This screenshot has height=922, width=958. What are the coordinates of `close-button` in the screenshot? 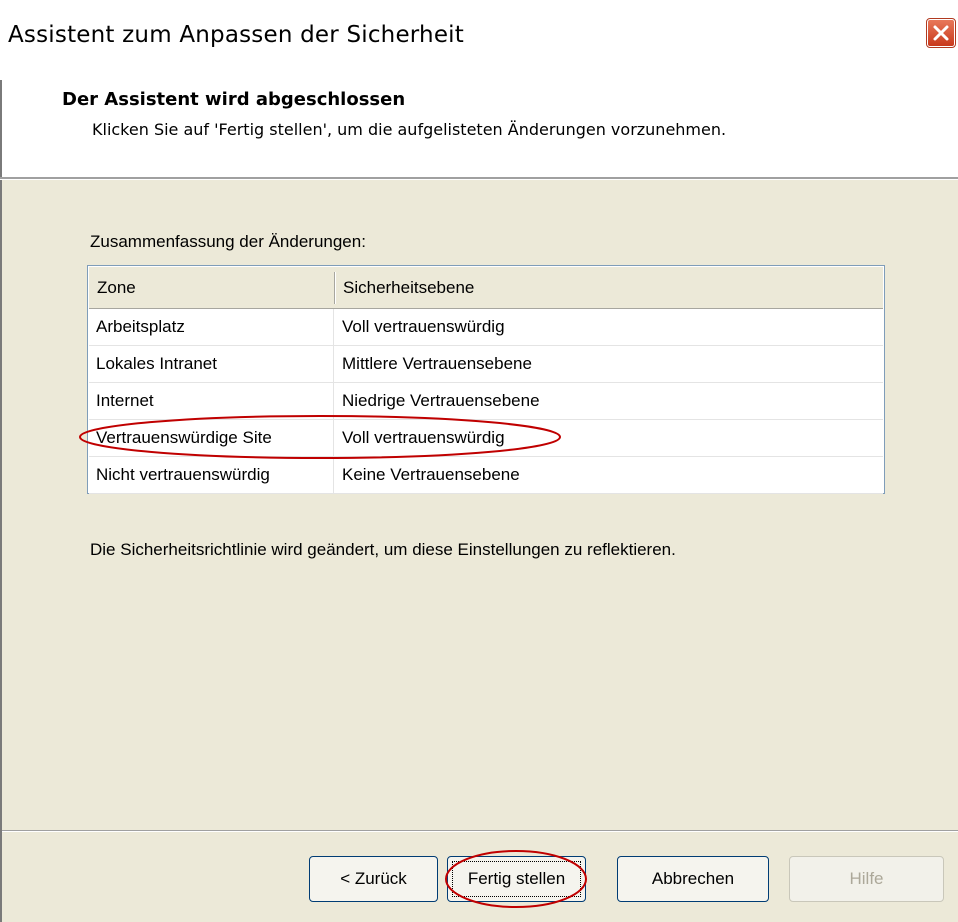 It's located at (941, 33).